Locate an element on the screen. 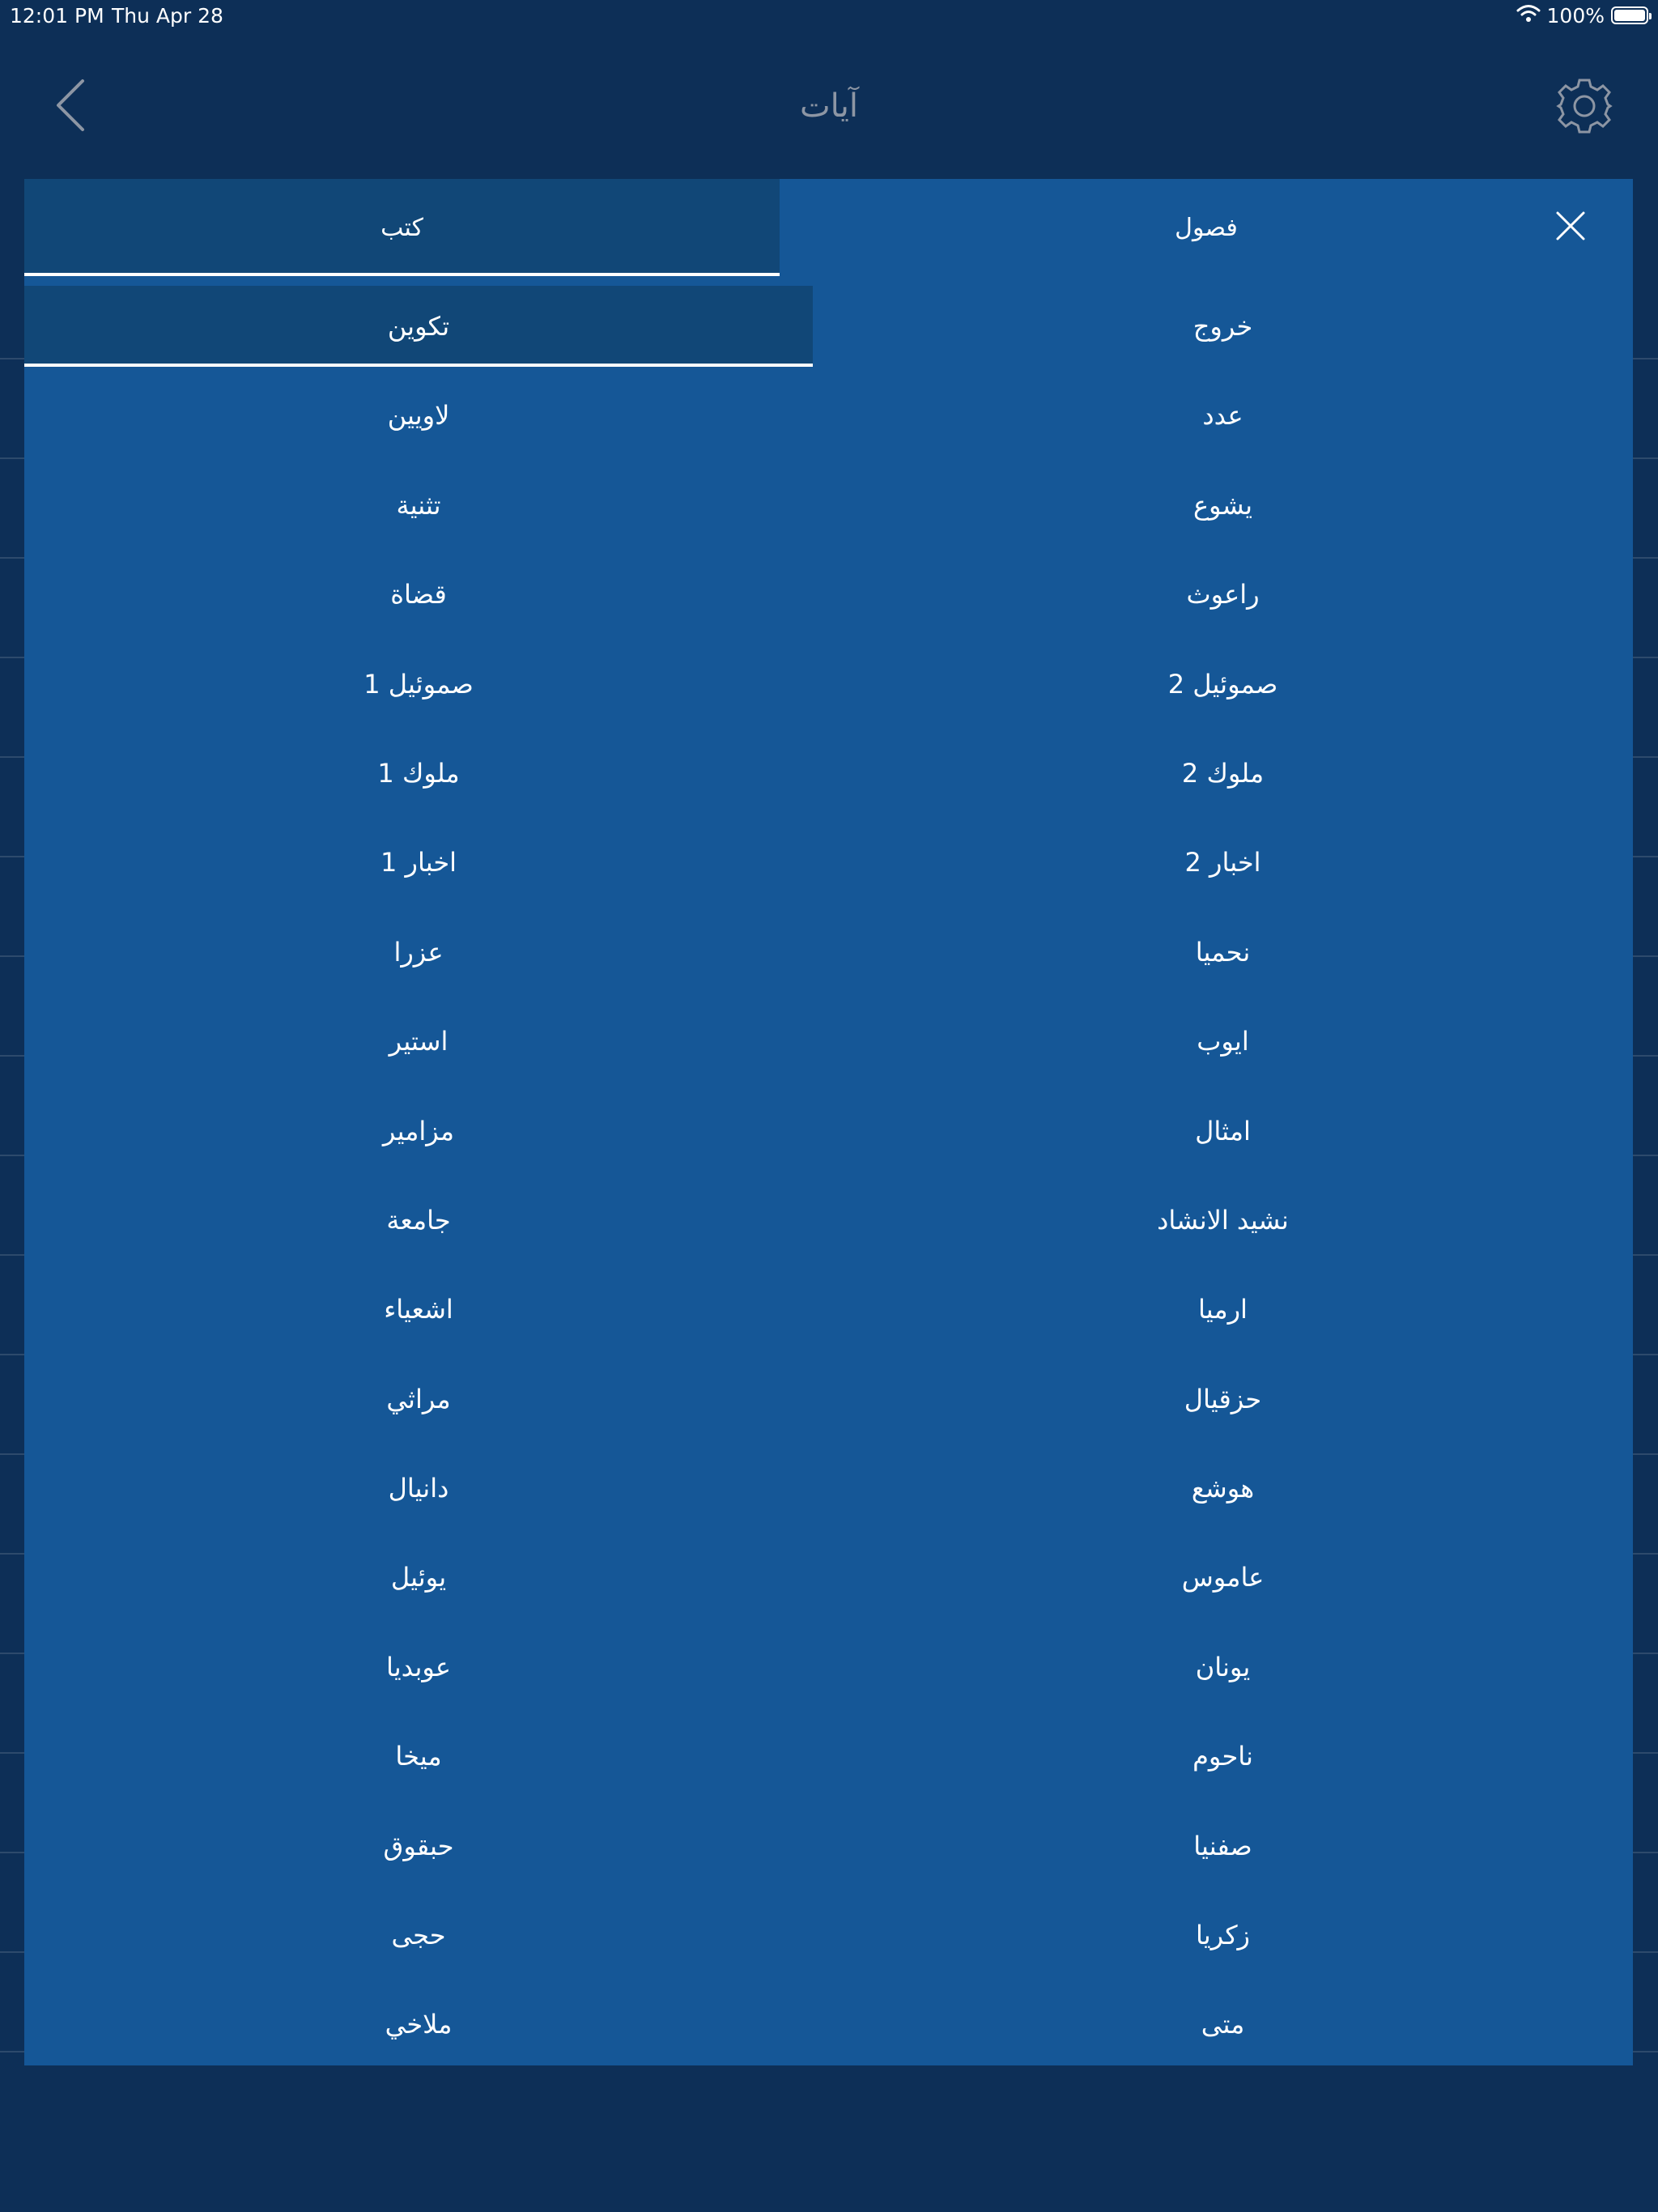 The image size is (1658, 2212). wifi-icon is located at coordinates (1528, 16).